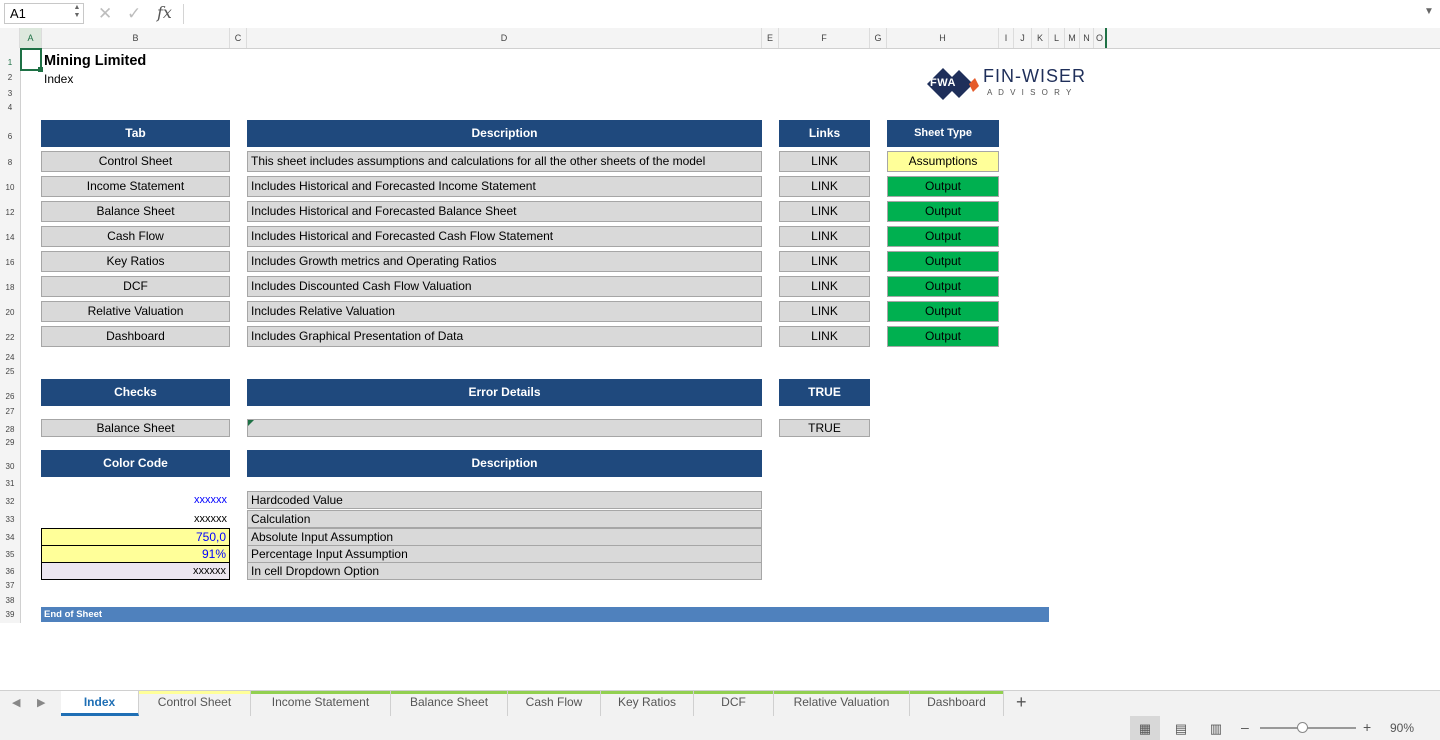 The image size is (1440, 740). What do you see at coordinates (135, 336) in the screenshot?
I see `tab-name-dashboard: Dashboard` at bounding box center [135, 336].